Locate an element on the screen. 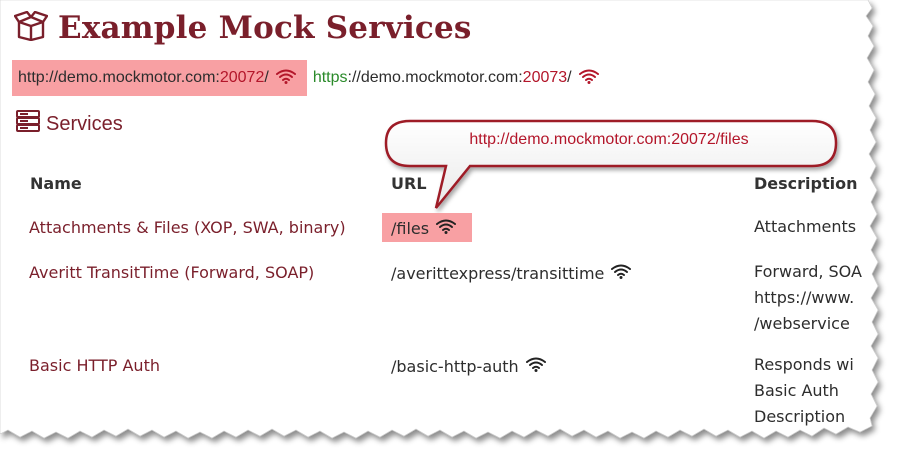 Image resolution: width=898 pixels, height=465 pixels. service-url: /averittexpress/transittime is located at coordinates (511, 273).